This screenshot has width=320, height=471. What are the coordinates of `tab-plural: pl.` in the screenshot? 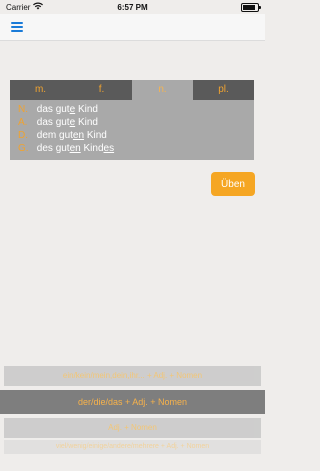 It's located at (223, 90).